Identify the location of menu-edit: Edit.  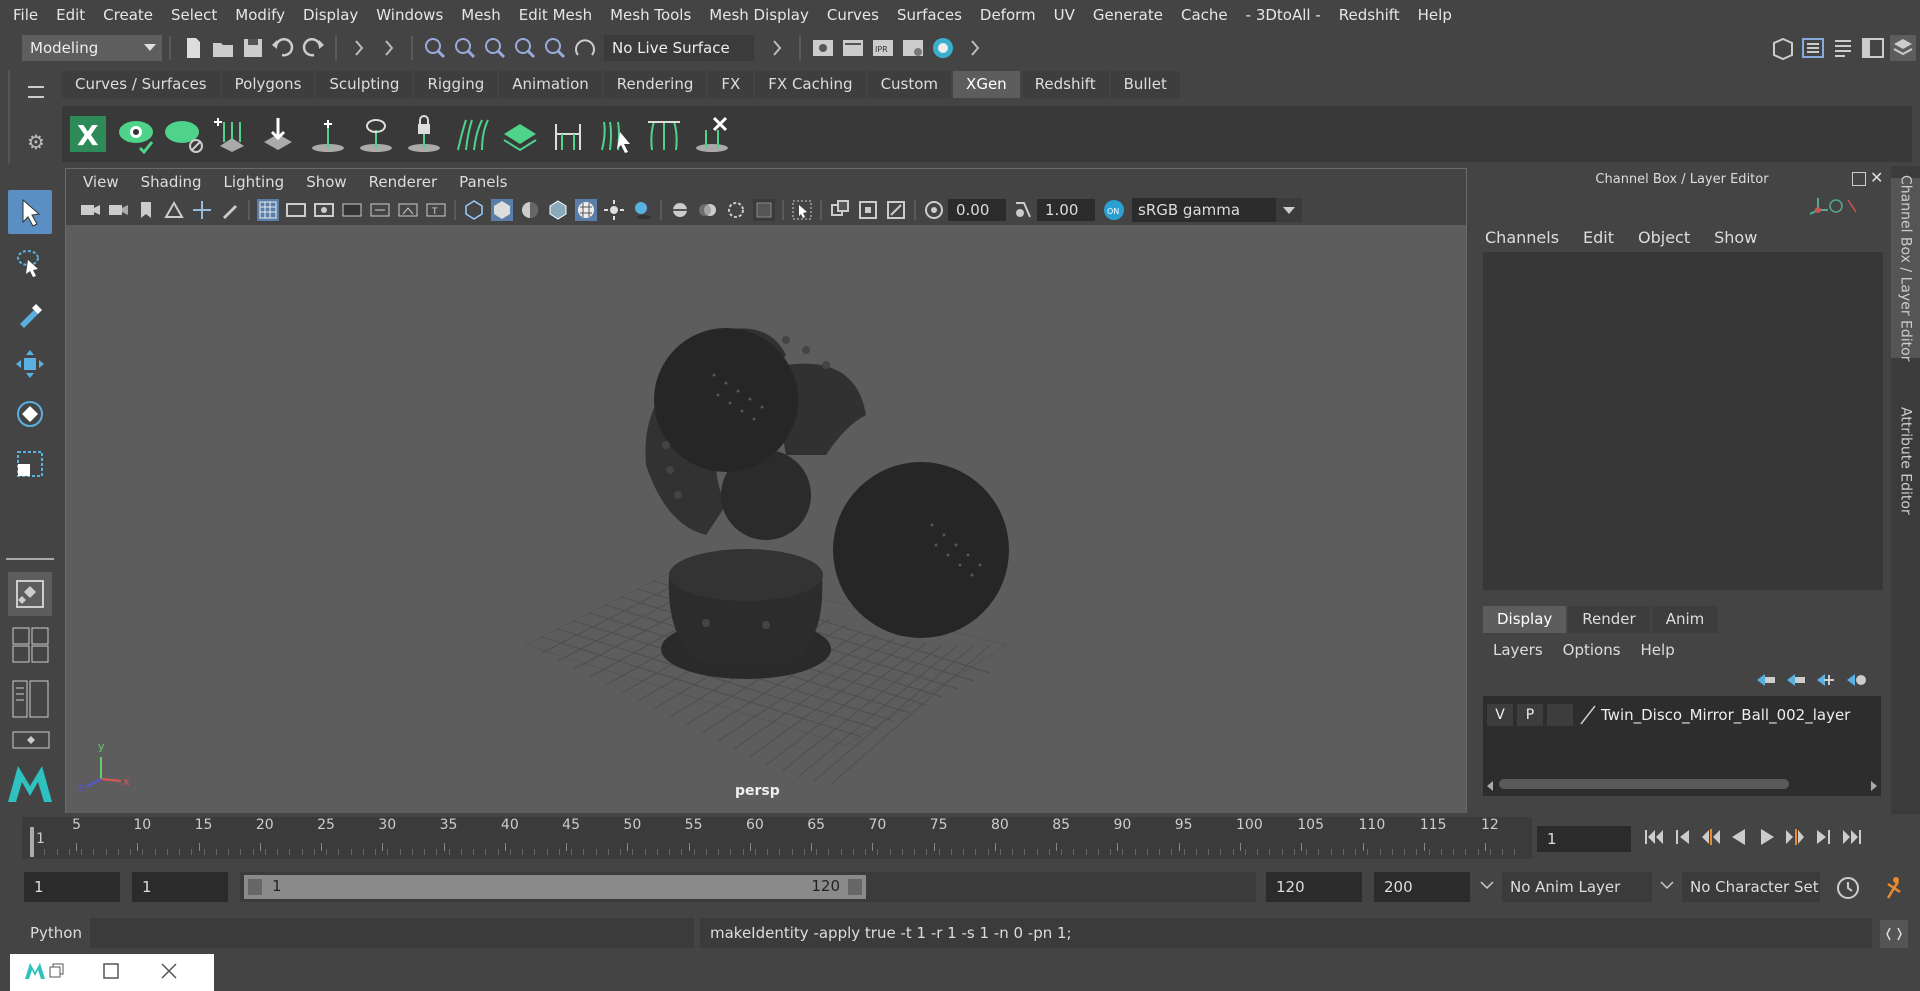
(70, 15).